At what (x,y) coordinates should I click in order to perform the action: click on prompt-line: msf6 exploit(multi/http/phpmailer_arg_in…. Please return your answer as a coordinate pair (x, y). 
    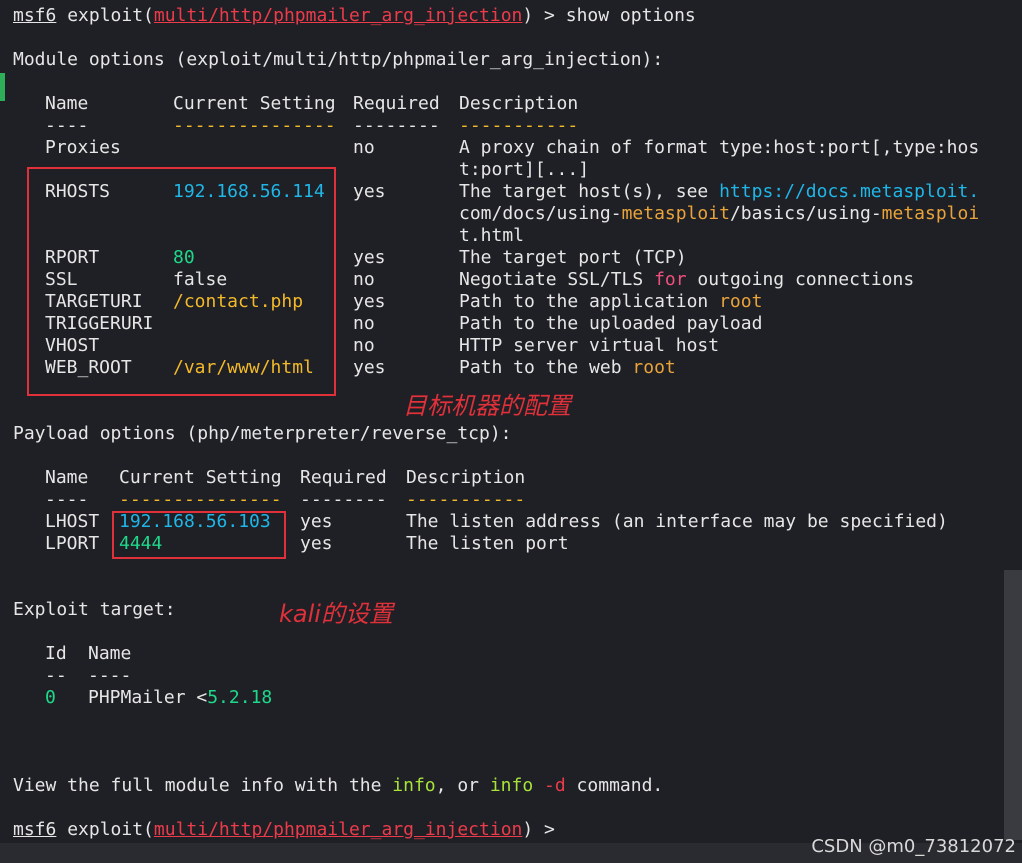
    Looking at the image, I should click on (284, 830).